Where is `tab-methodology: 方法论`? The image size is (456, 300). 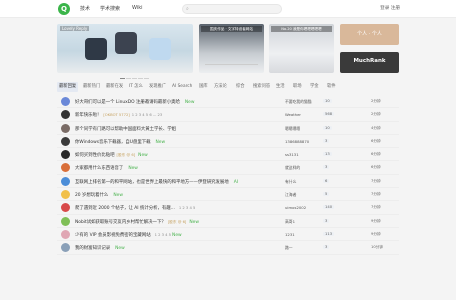 tab-methodology: 方法论 is located at coordinates (220, 87).